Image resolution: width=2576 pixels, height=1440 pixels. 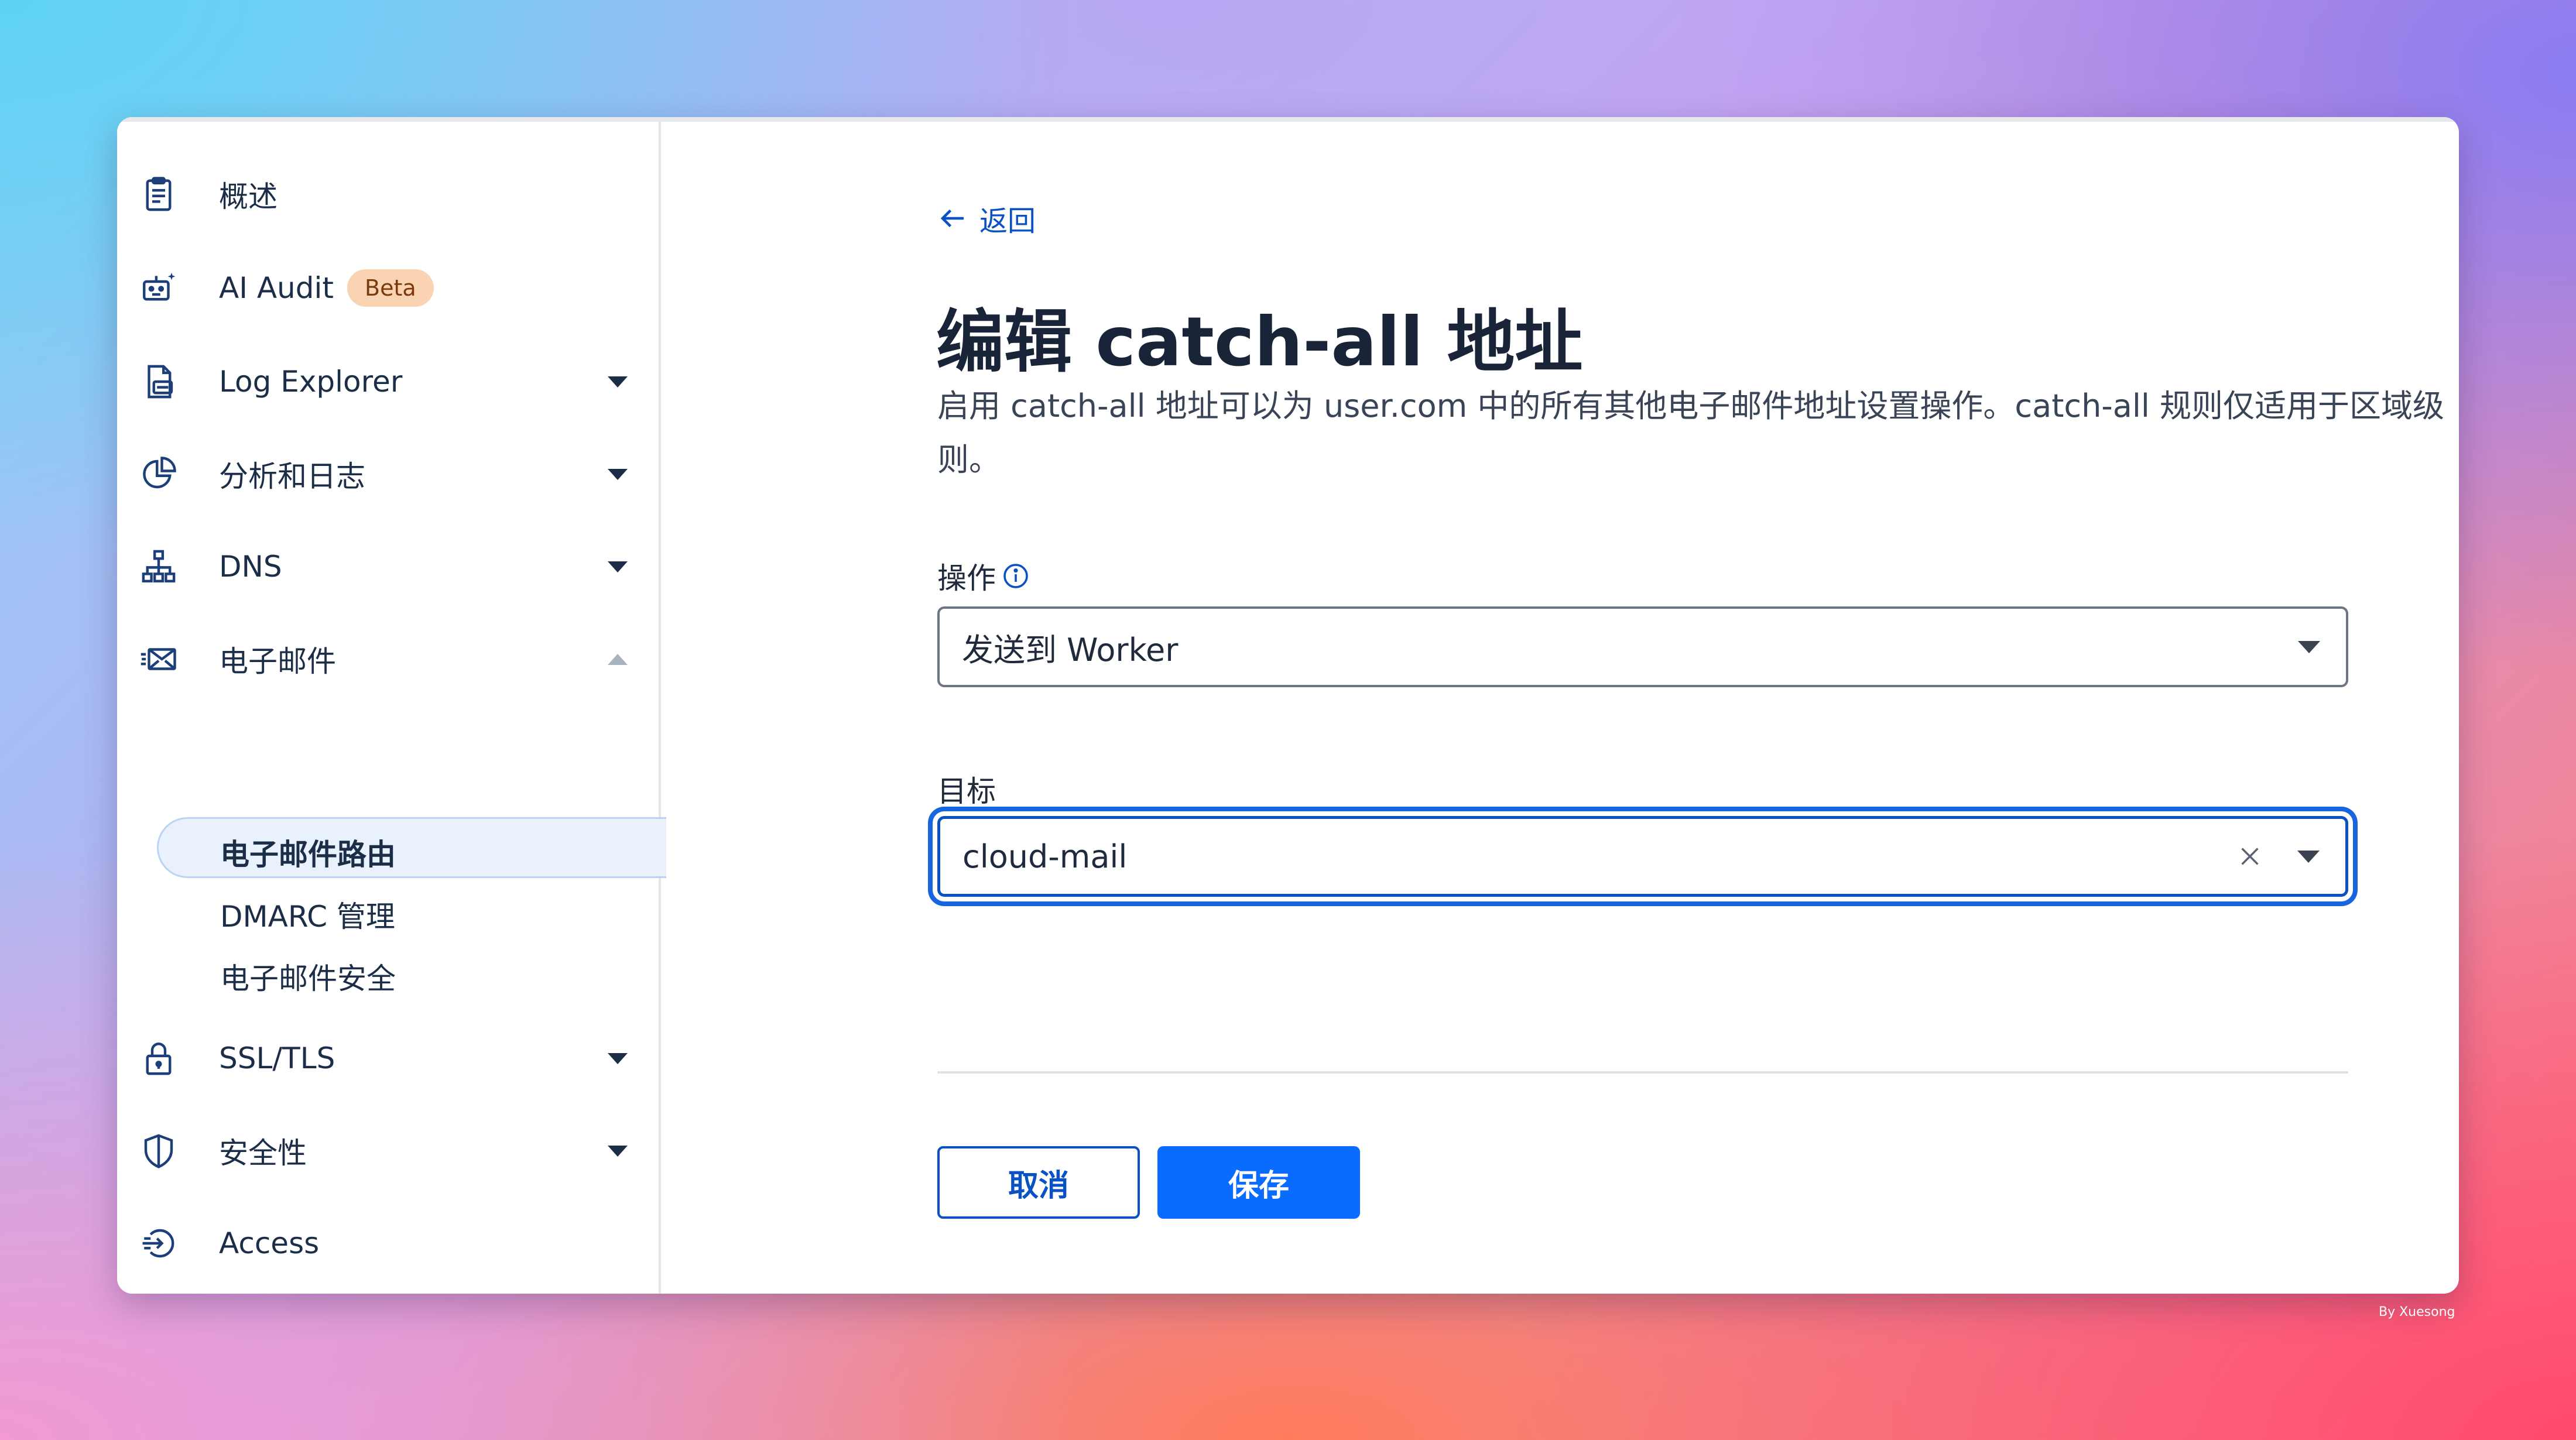 I want to click on arrow-left-icon, so click(x=952, y=218).